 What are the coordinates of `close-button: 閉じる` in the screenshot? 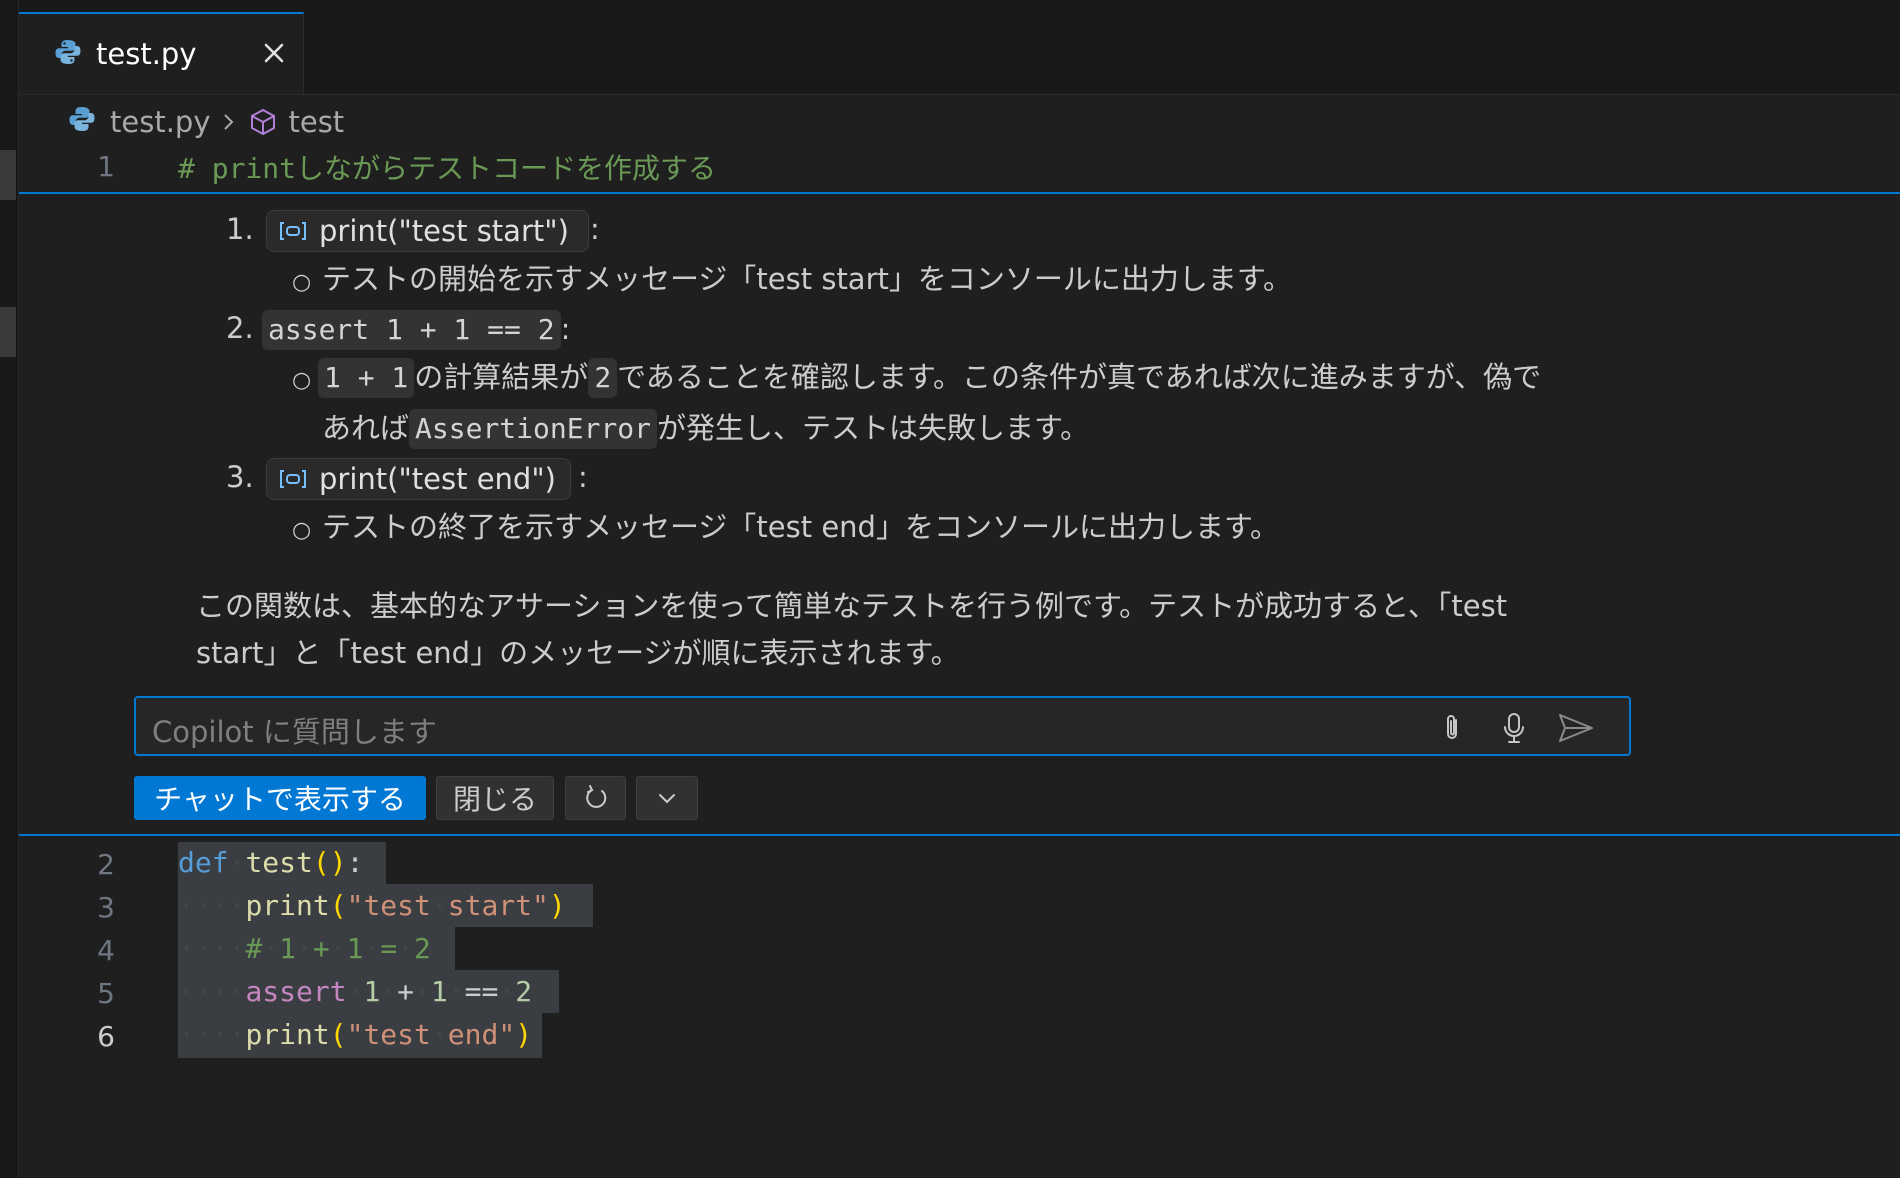 It's located at (495, 798).